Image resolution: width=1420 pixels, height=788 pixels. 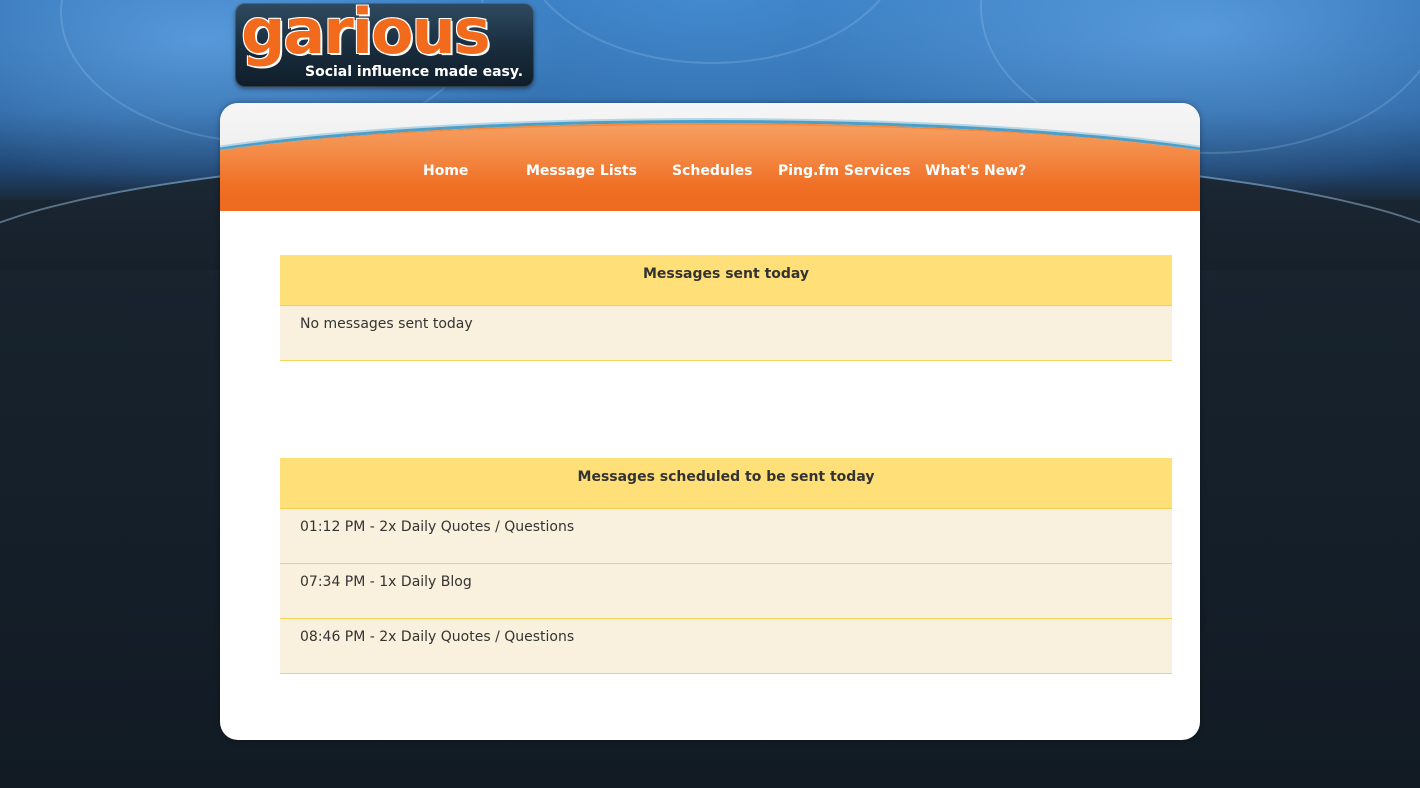 What do you see at coordinates (726, 591) in the screenshot?
I see `list-item: 07:34 PM - 1x Daily Blog` at bounding box center [726, 591].